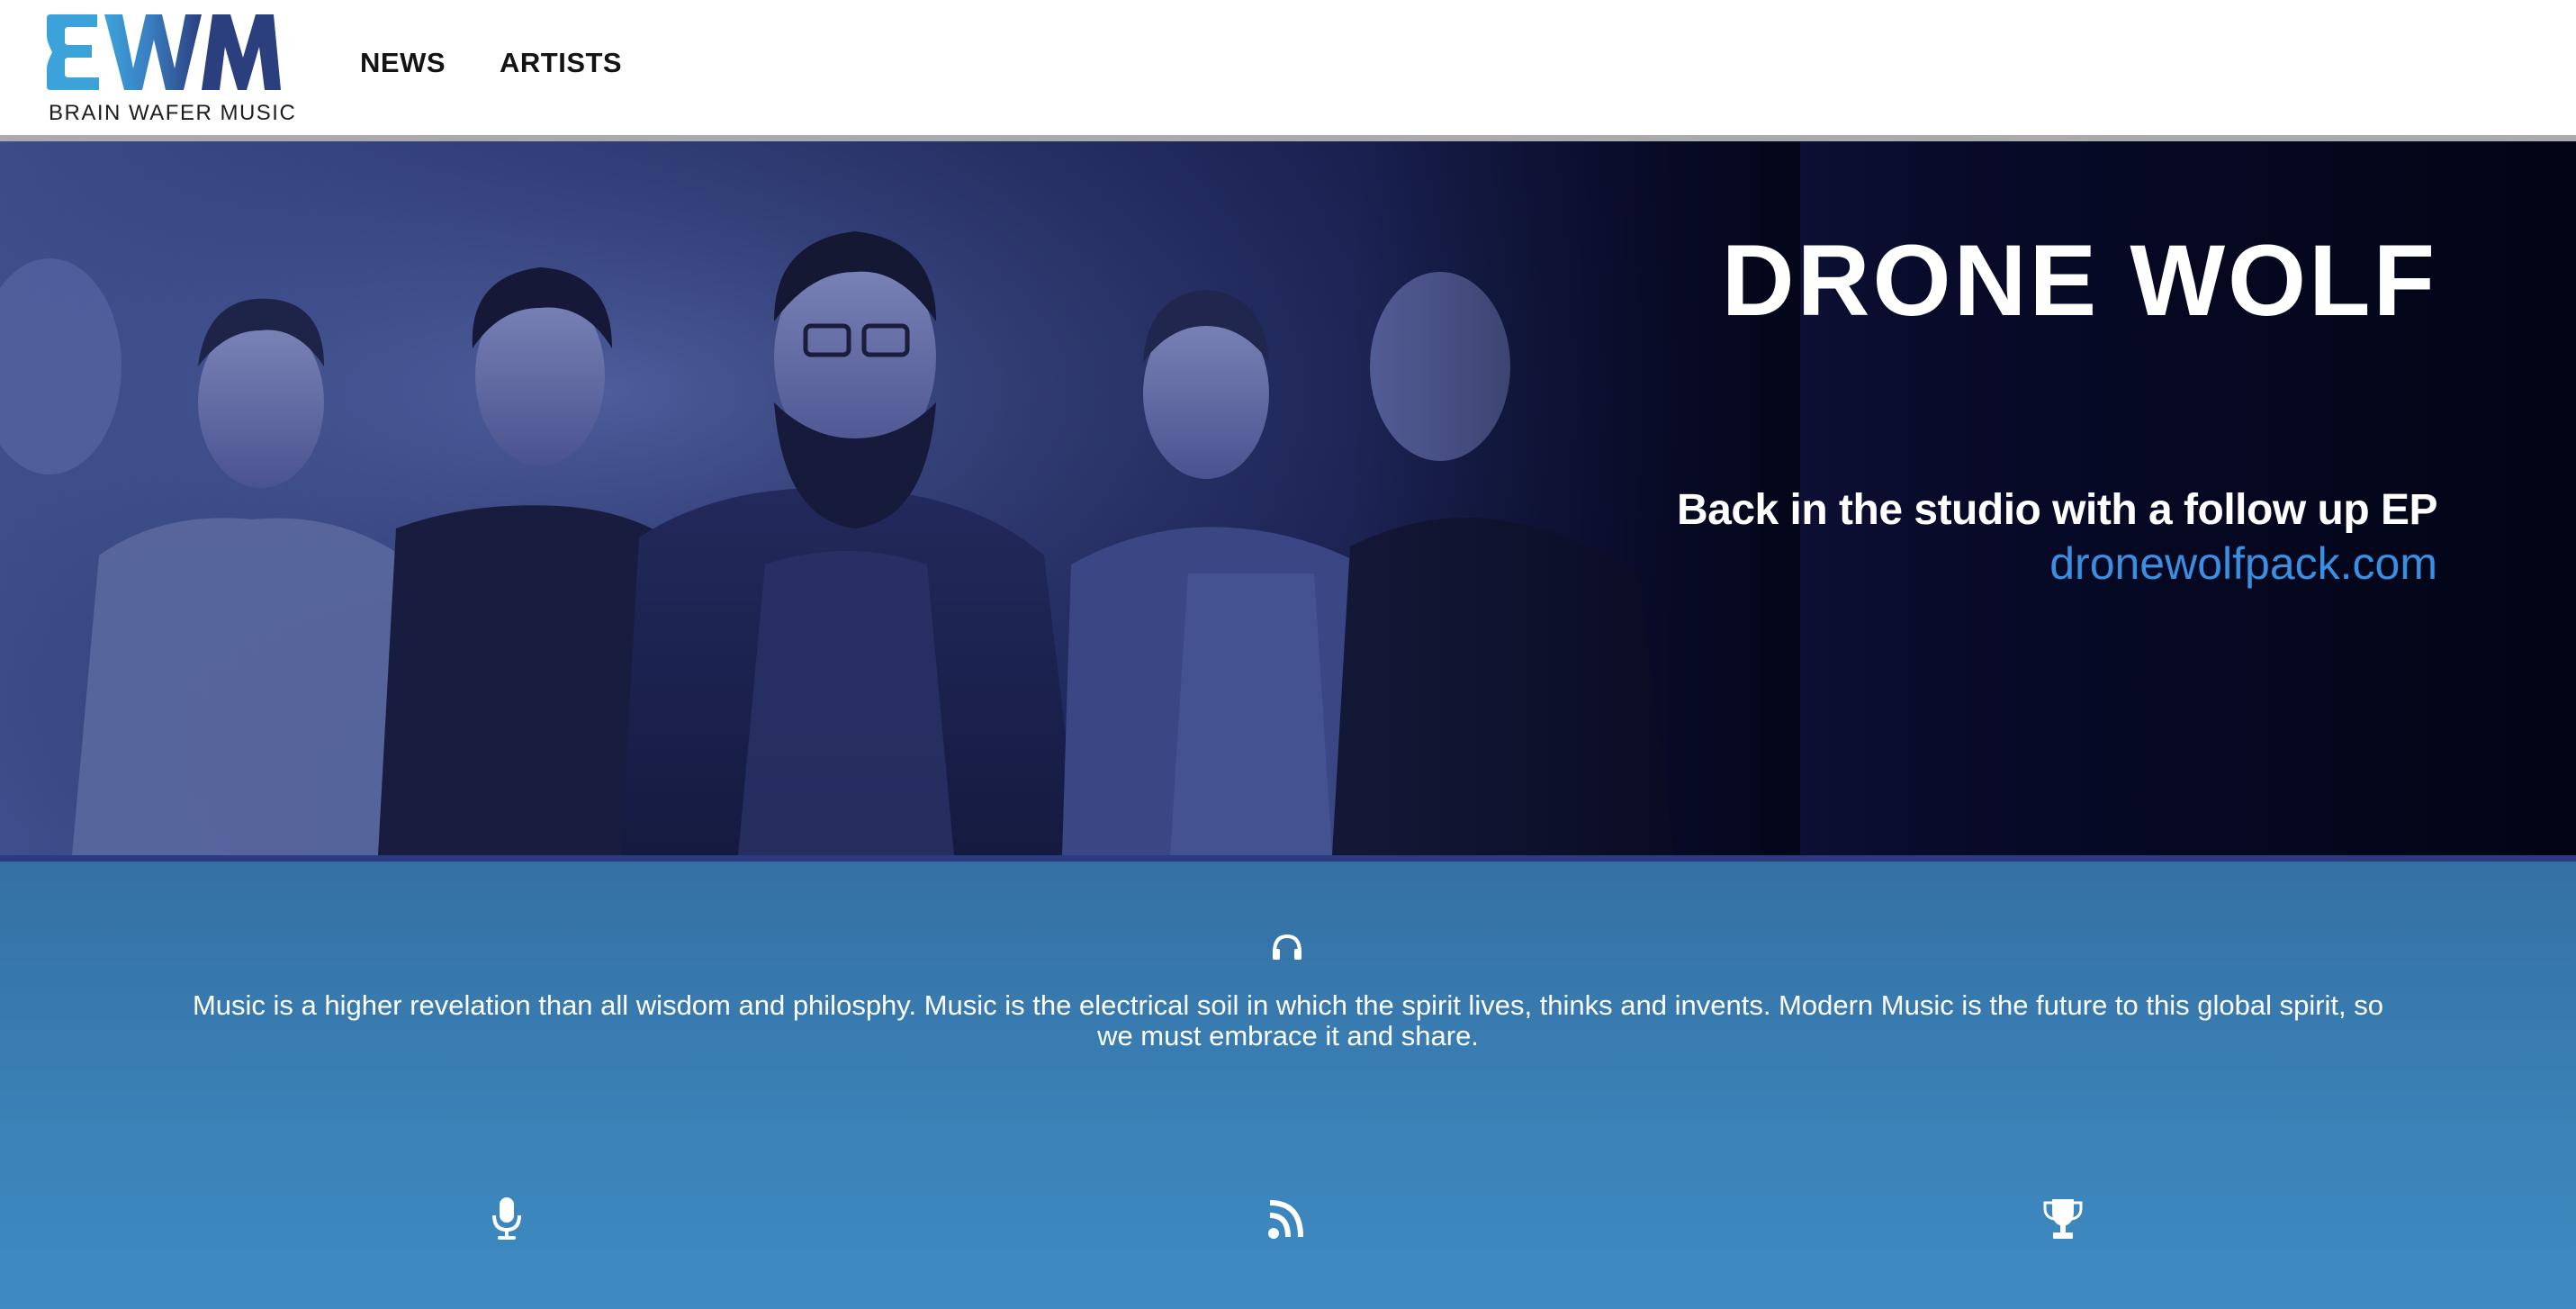  What do you see at coordinates (1287, 947) in the screenshot?
I see `headphones-icon` at bounding box center [1287, 947].